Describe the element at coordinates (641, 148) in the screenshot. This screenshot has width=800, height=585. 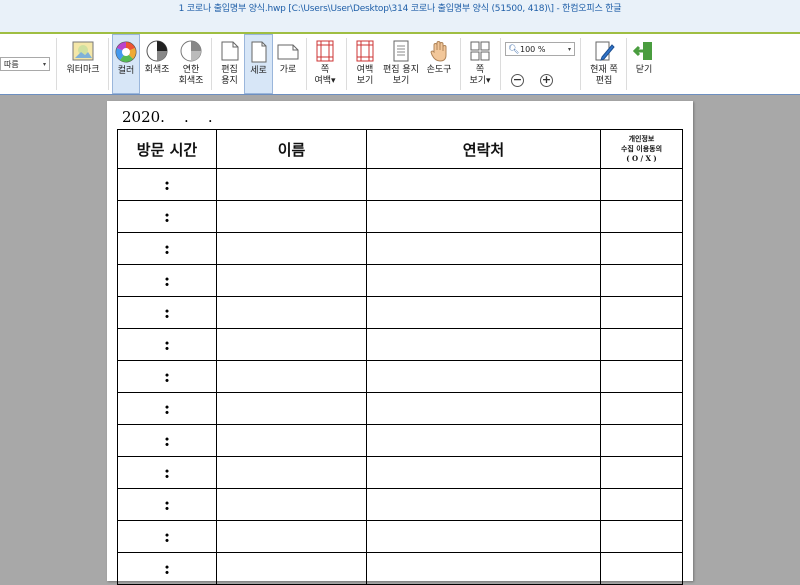
I see `consent-header-line: 수집 이용동의` at that location.